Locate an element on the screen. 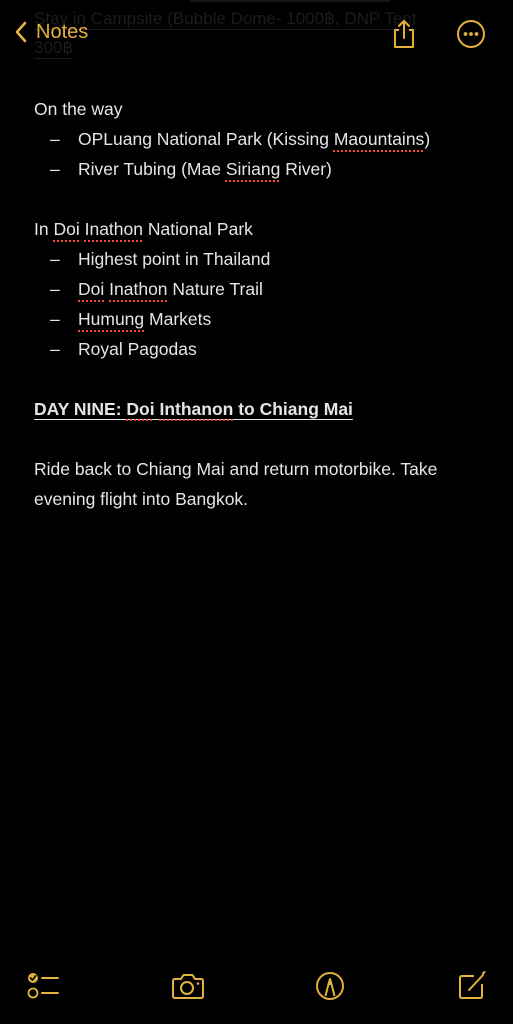 The width and height of the screenshot is (513, 1024). misspelled-word: Inthanon is located at coordinates (196, 409).